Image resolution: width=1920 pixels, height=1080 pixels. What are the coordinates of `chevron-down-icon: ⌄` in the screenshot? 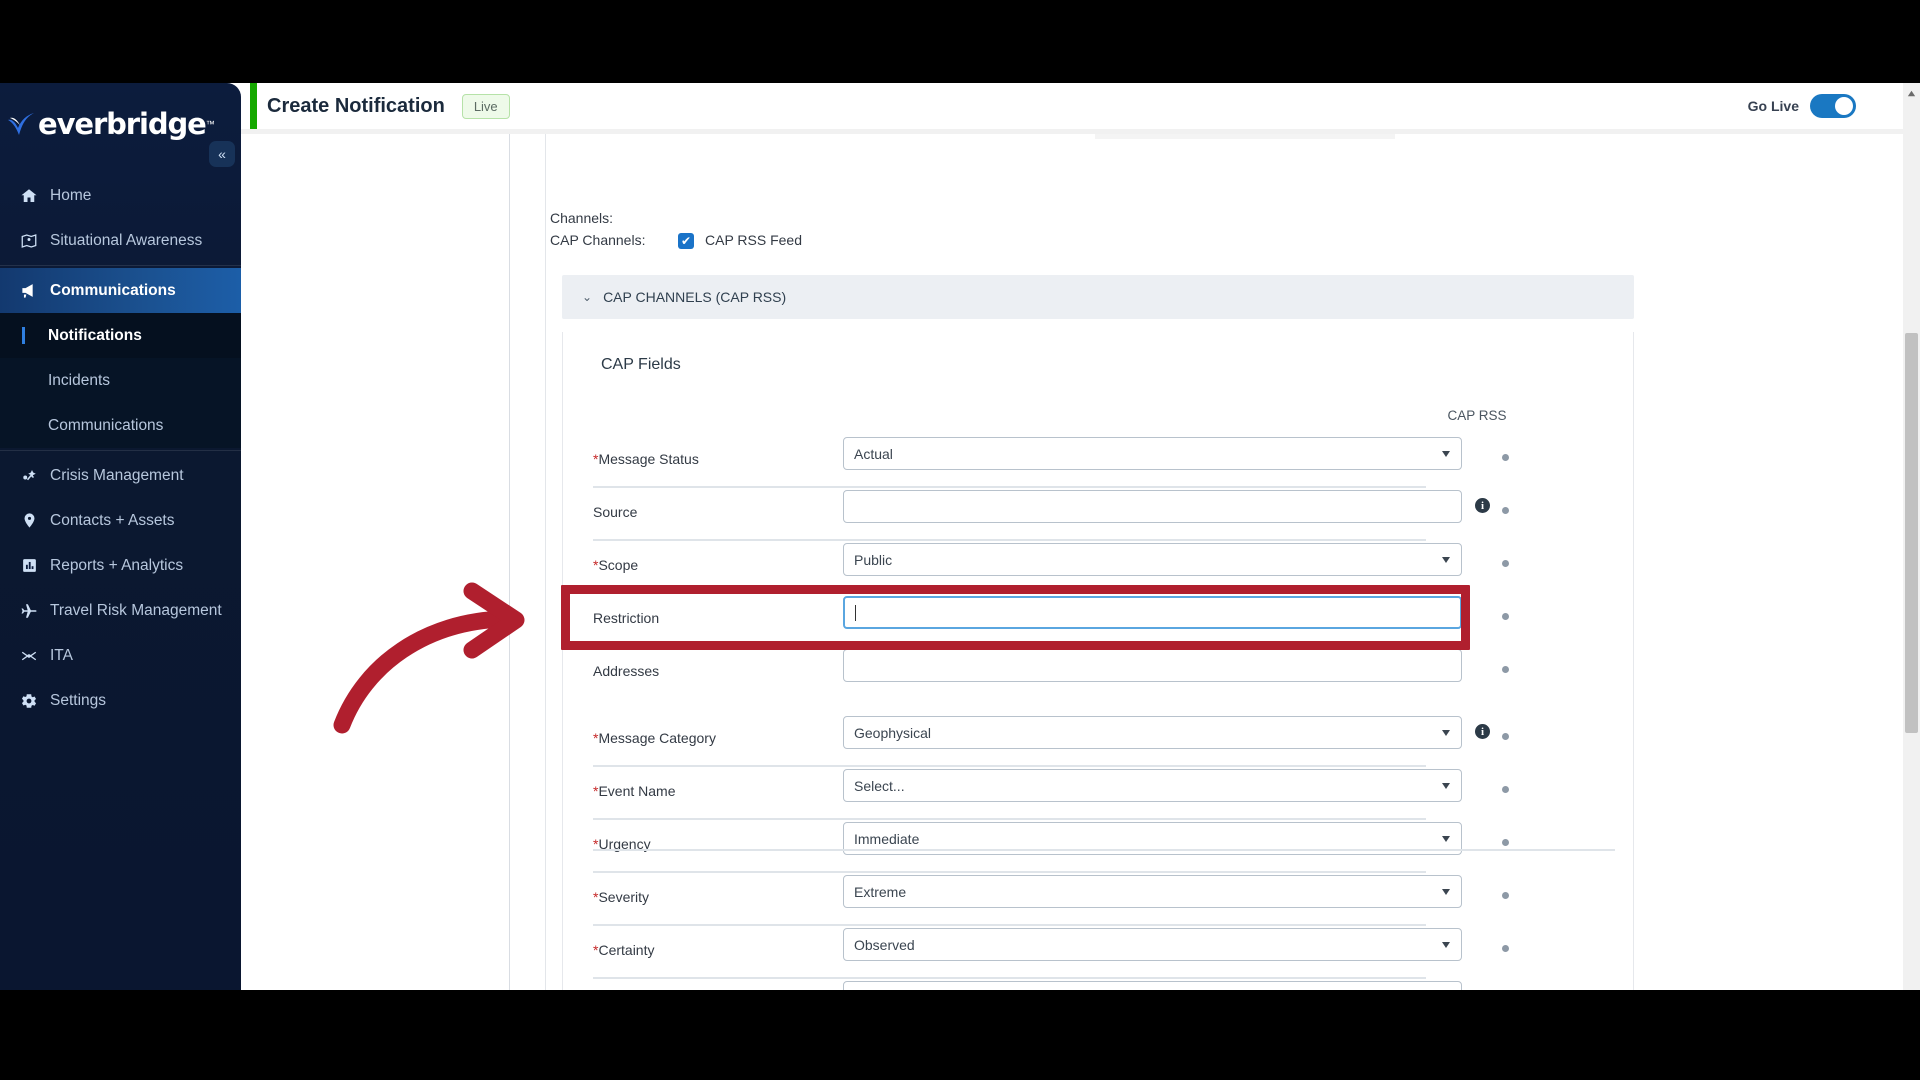 It's located at (587, 297).